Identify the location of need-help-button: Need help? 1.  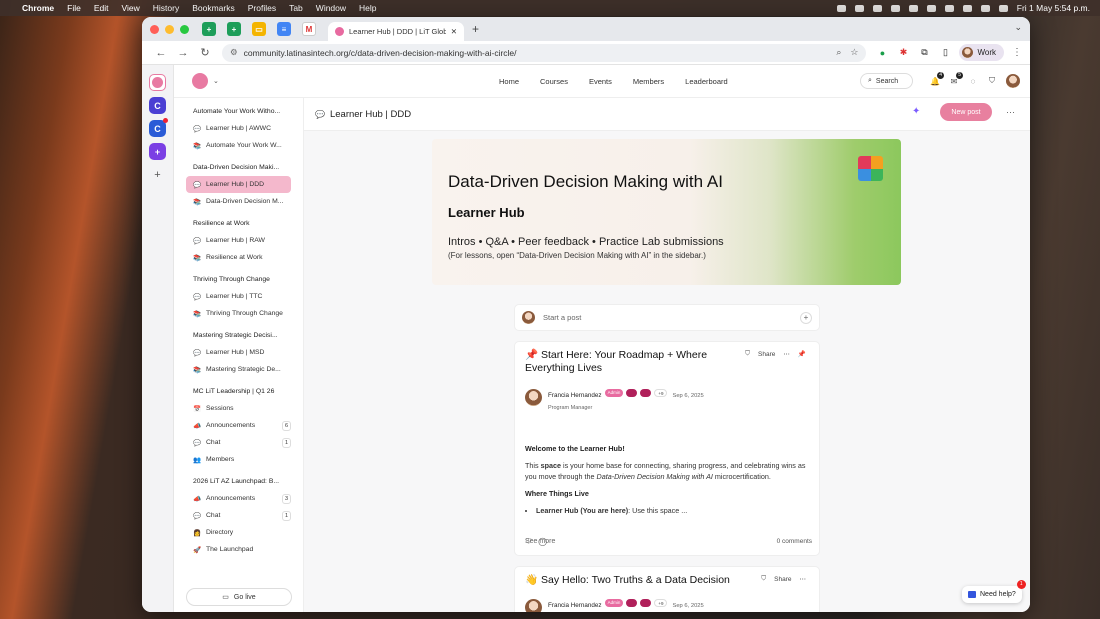
(994, 591).